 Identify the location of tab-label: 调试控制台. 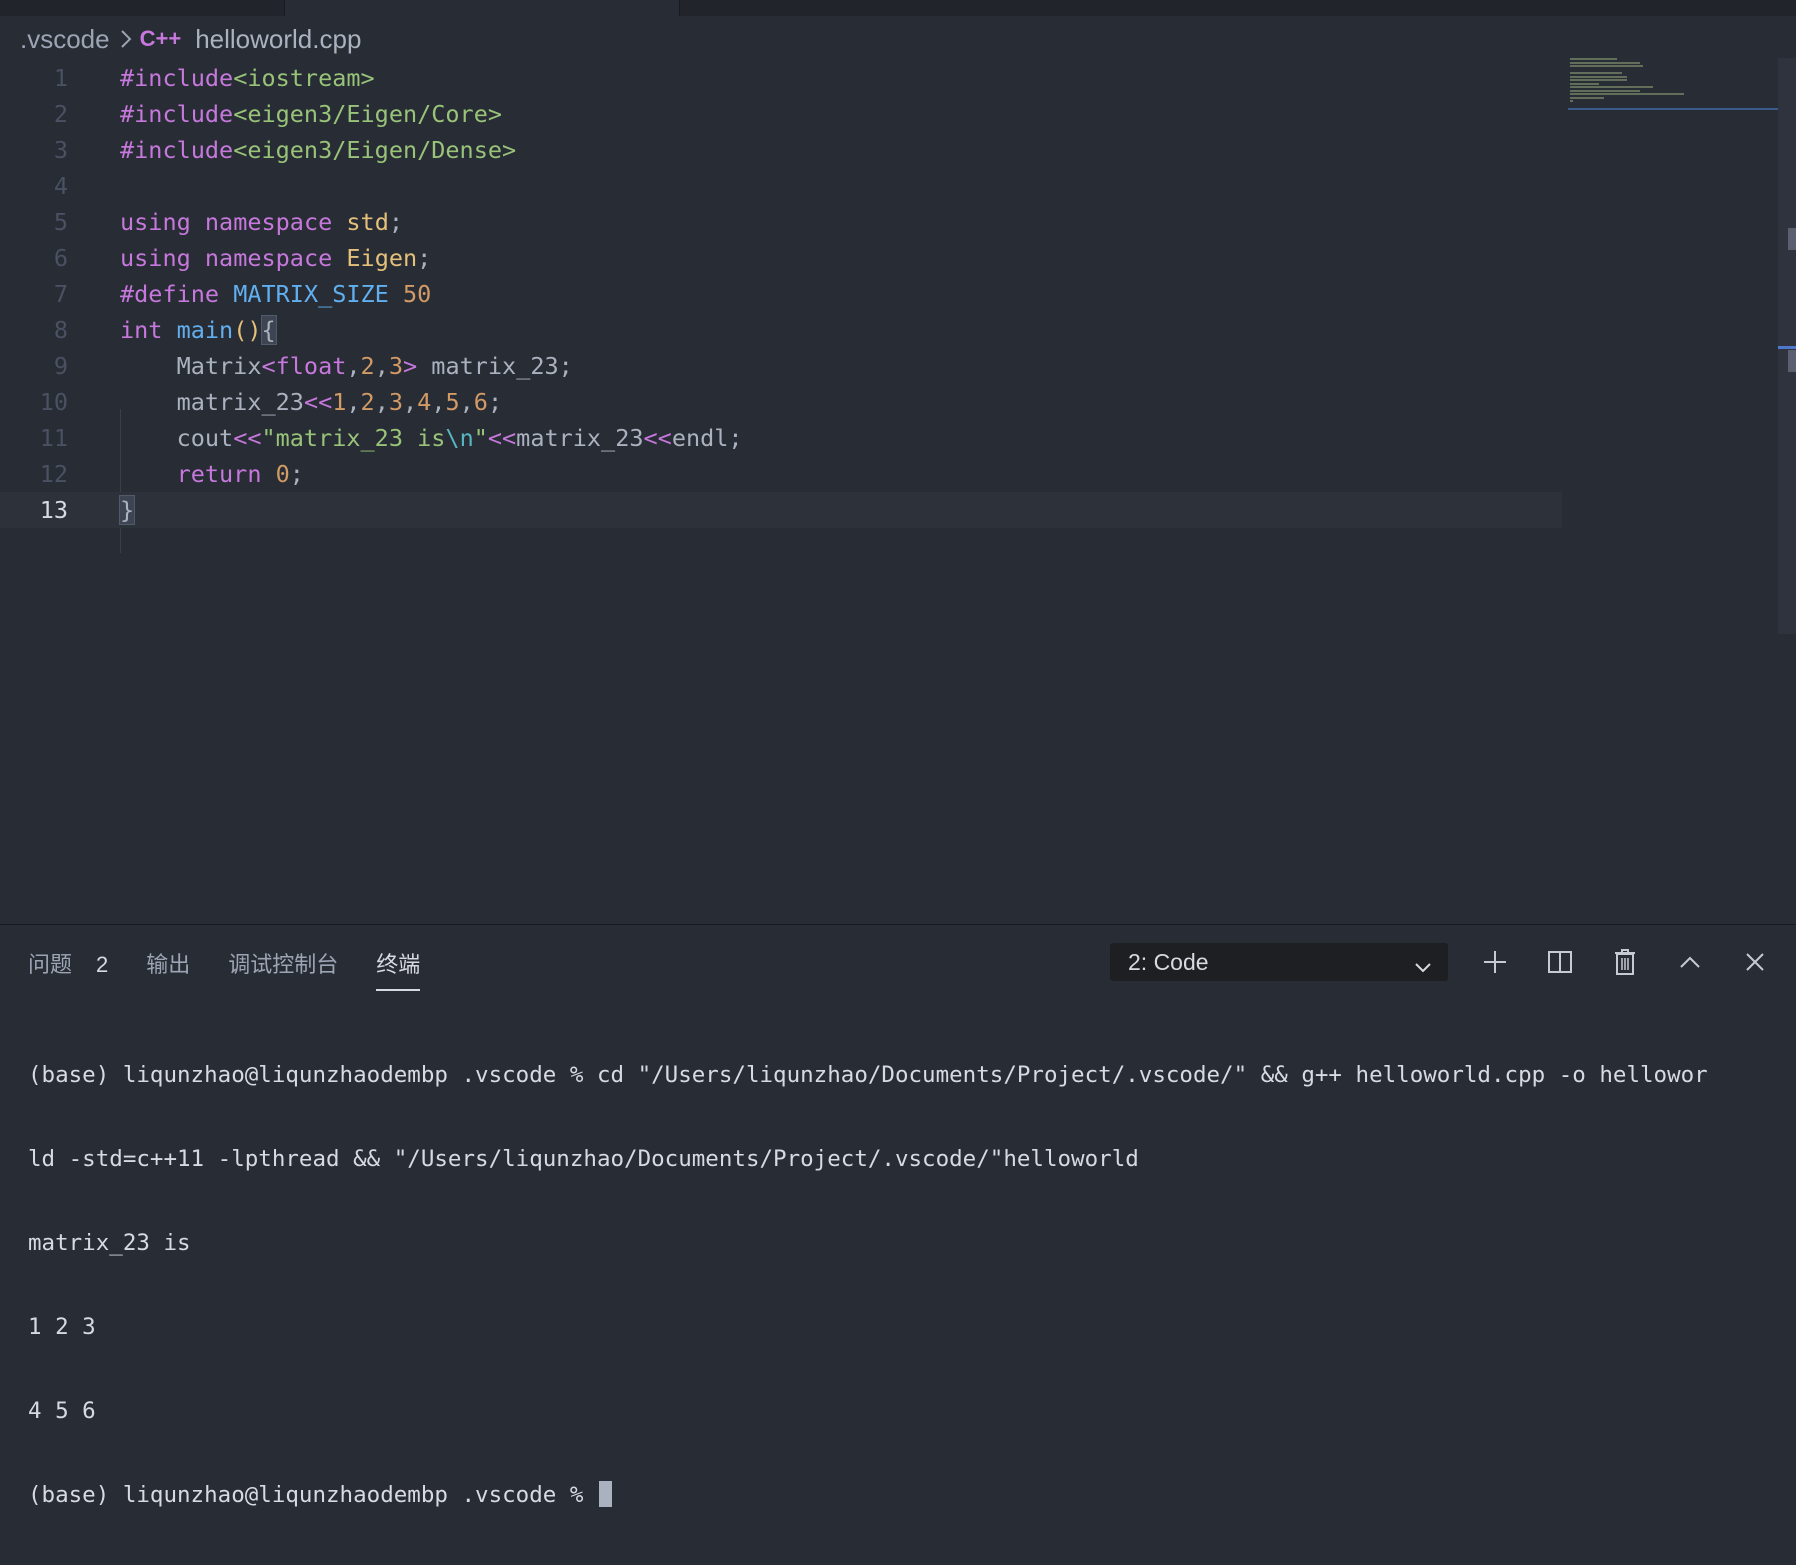
(283, 964).